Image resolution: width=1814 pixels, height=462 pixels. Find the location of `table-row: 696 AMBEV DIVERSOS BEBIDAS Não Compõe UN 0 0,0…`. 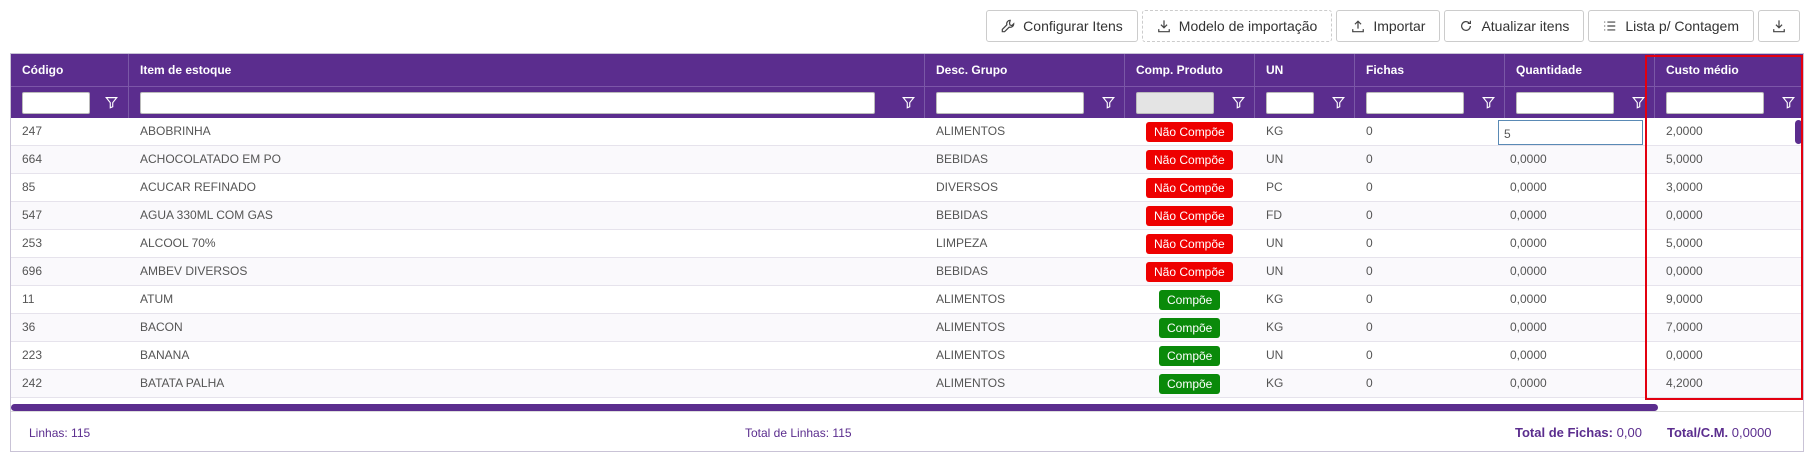

table-row: 696 AMBEV DIVERSOS BEBIDAS Não Compõe UN 0 0,0… is located at coordinates (907, 272).